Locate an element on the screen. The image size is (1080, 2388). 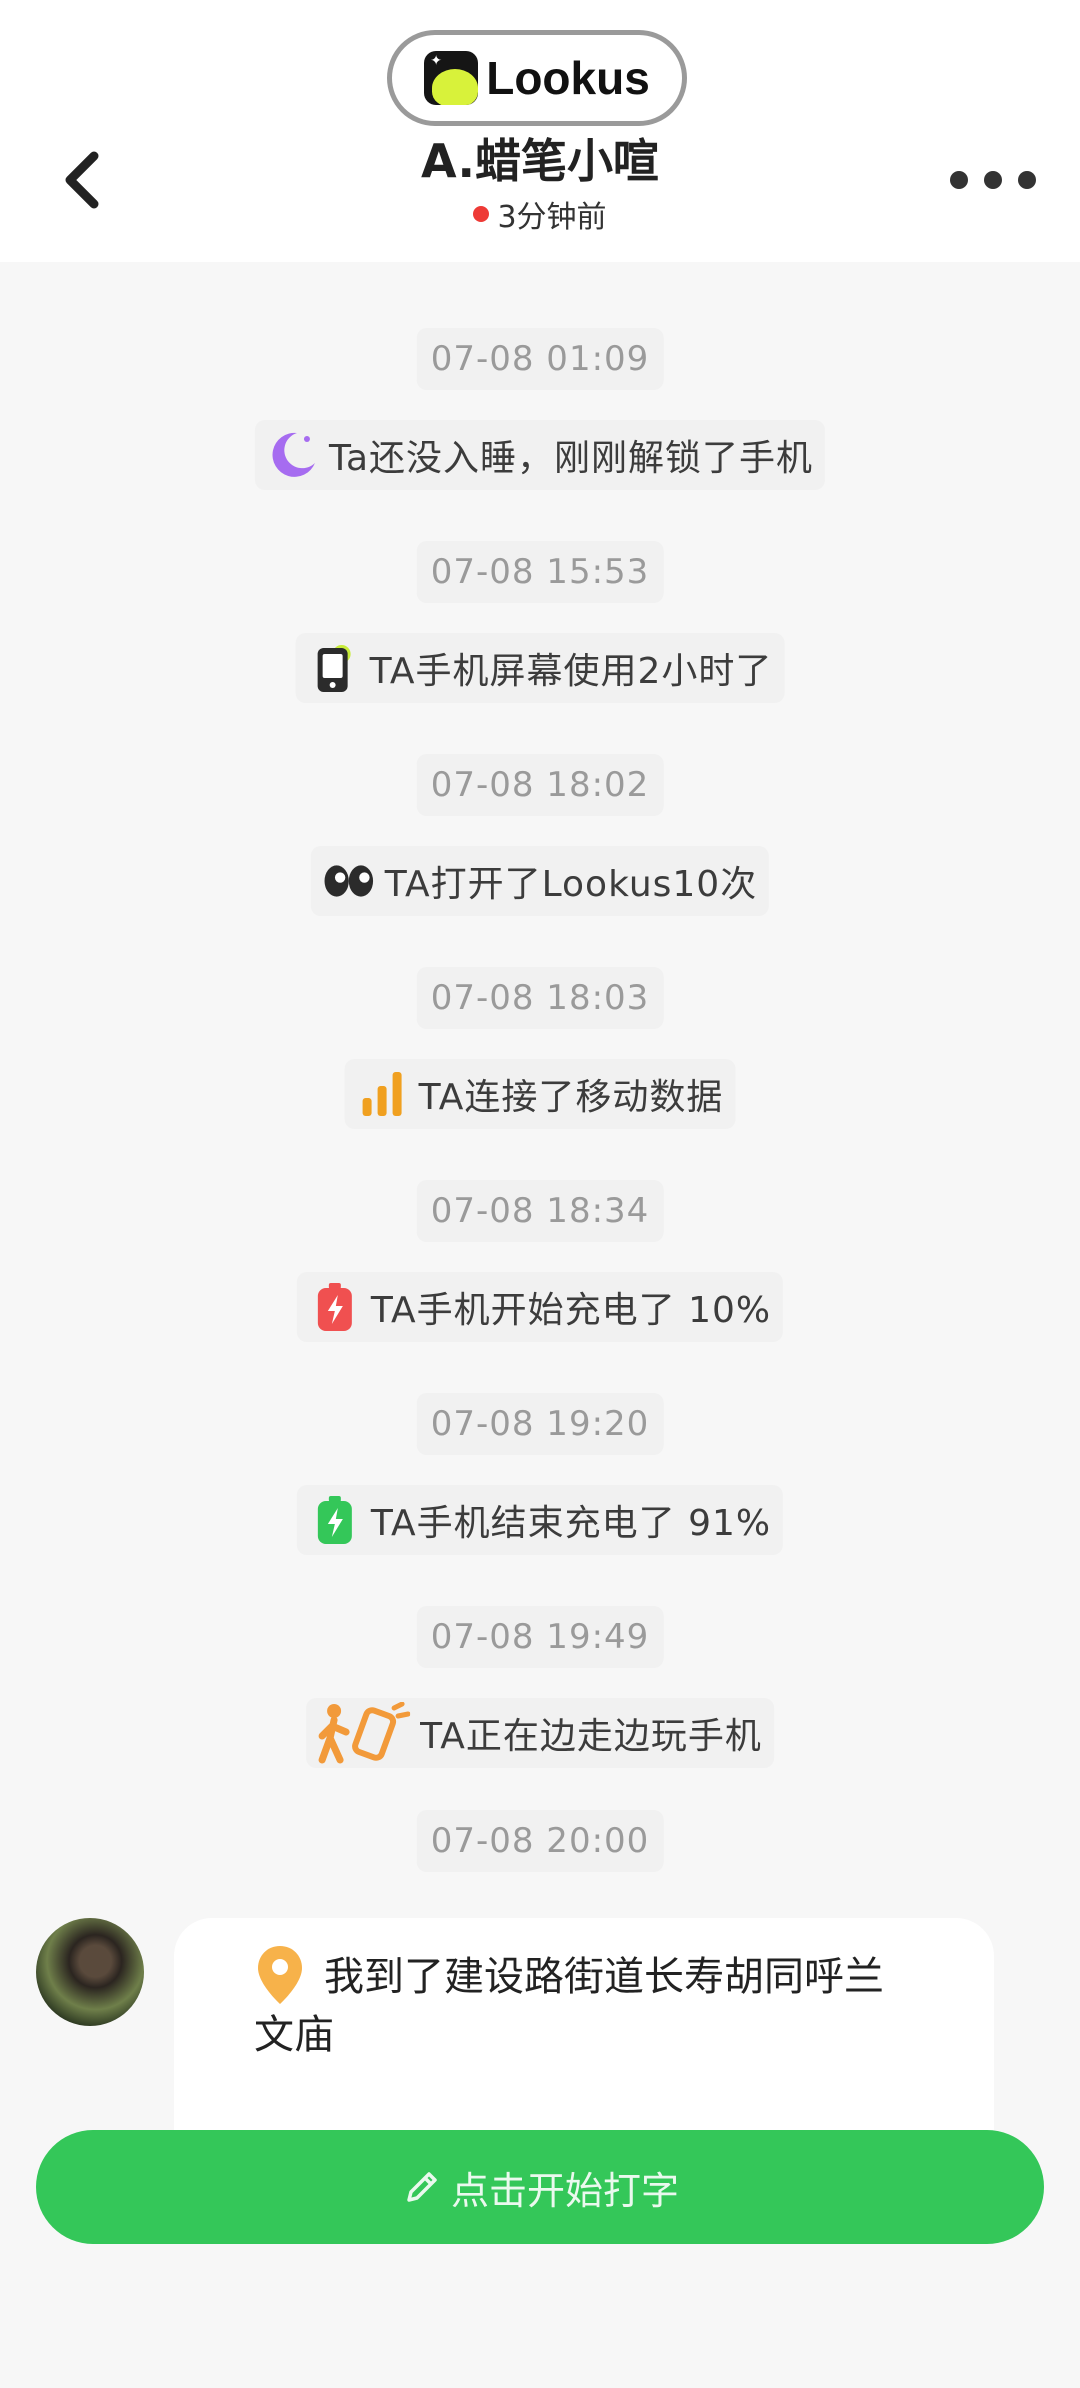
more-options-button is located at coordinates (993, 180).